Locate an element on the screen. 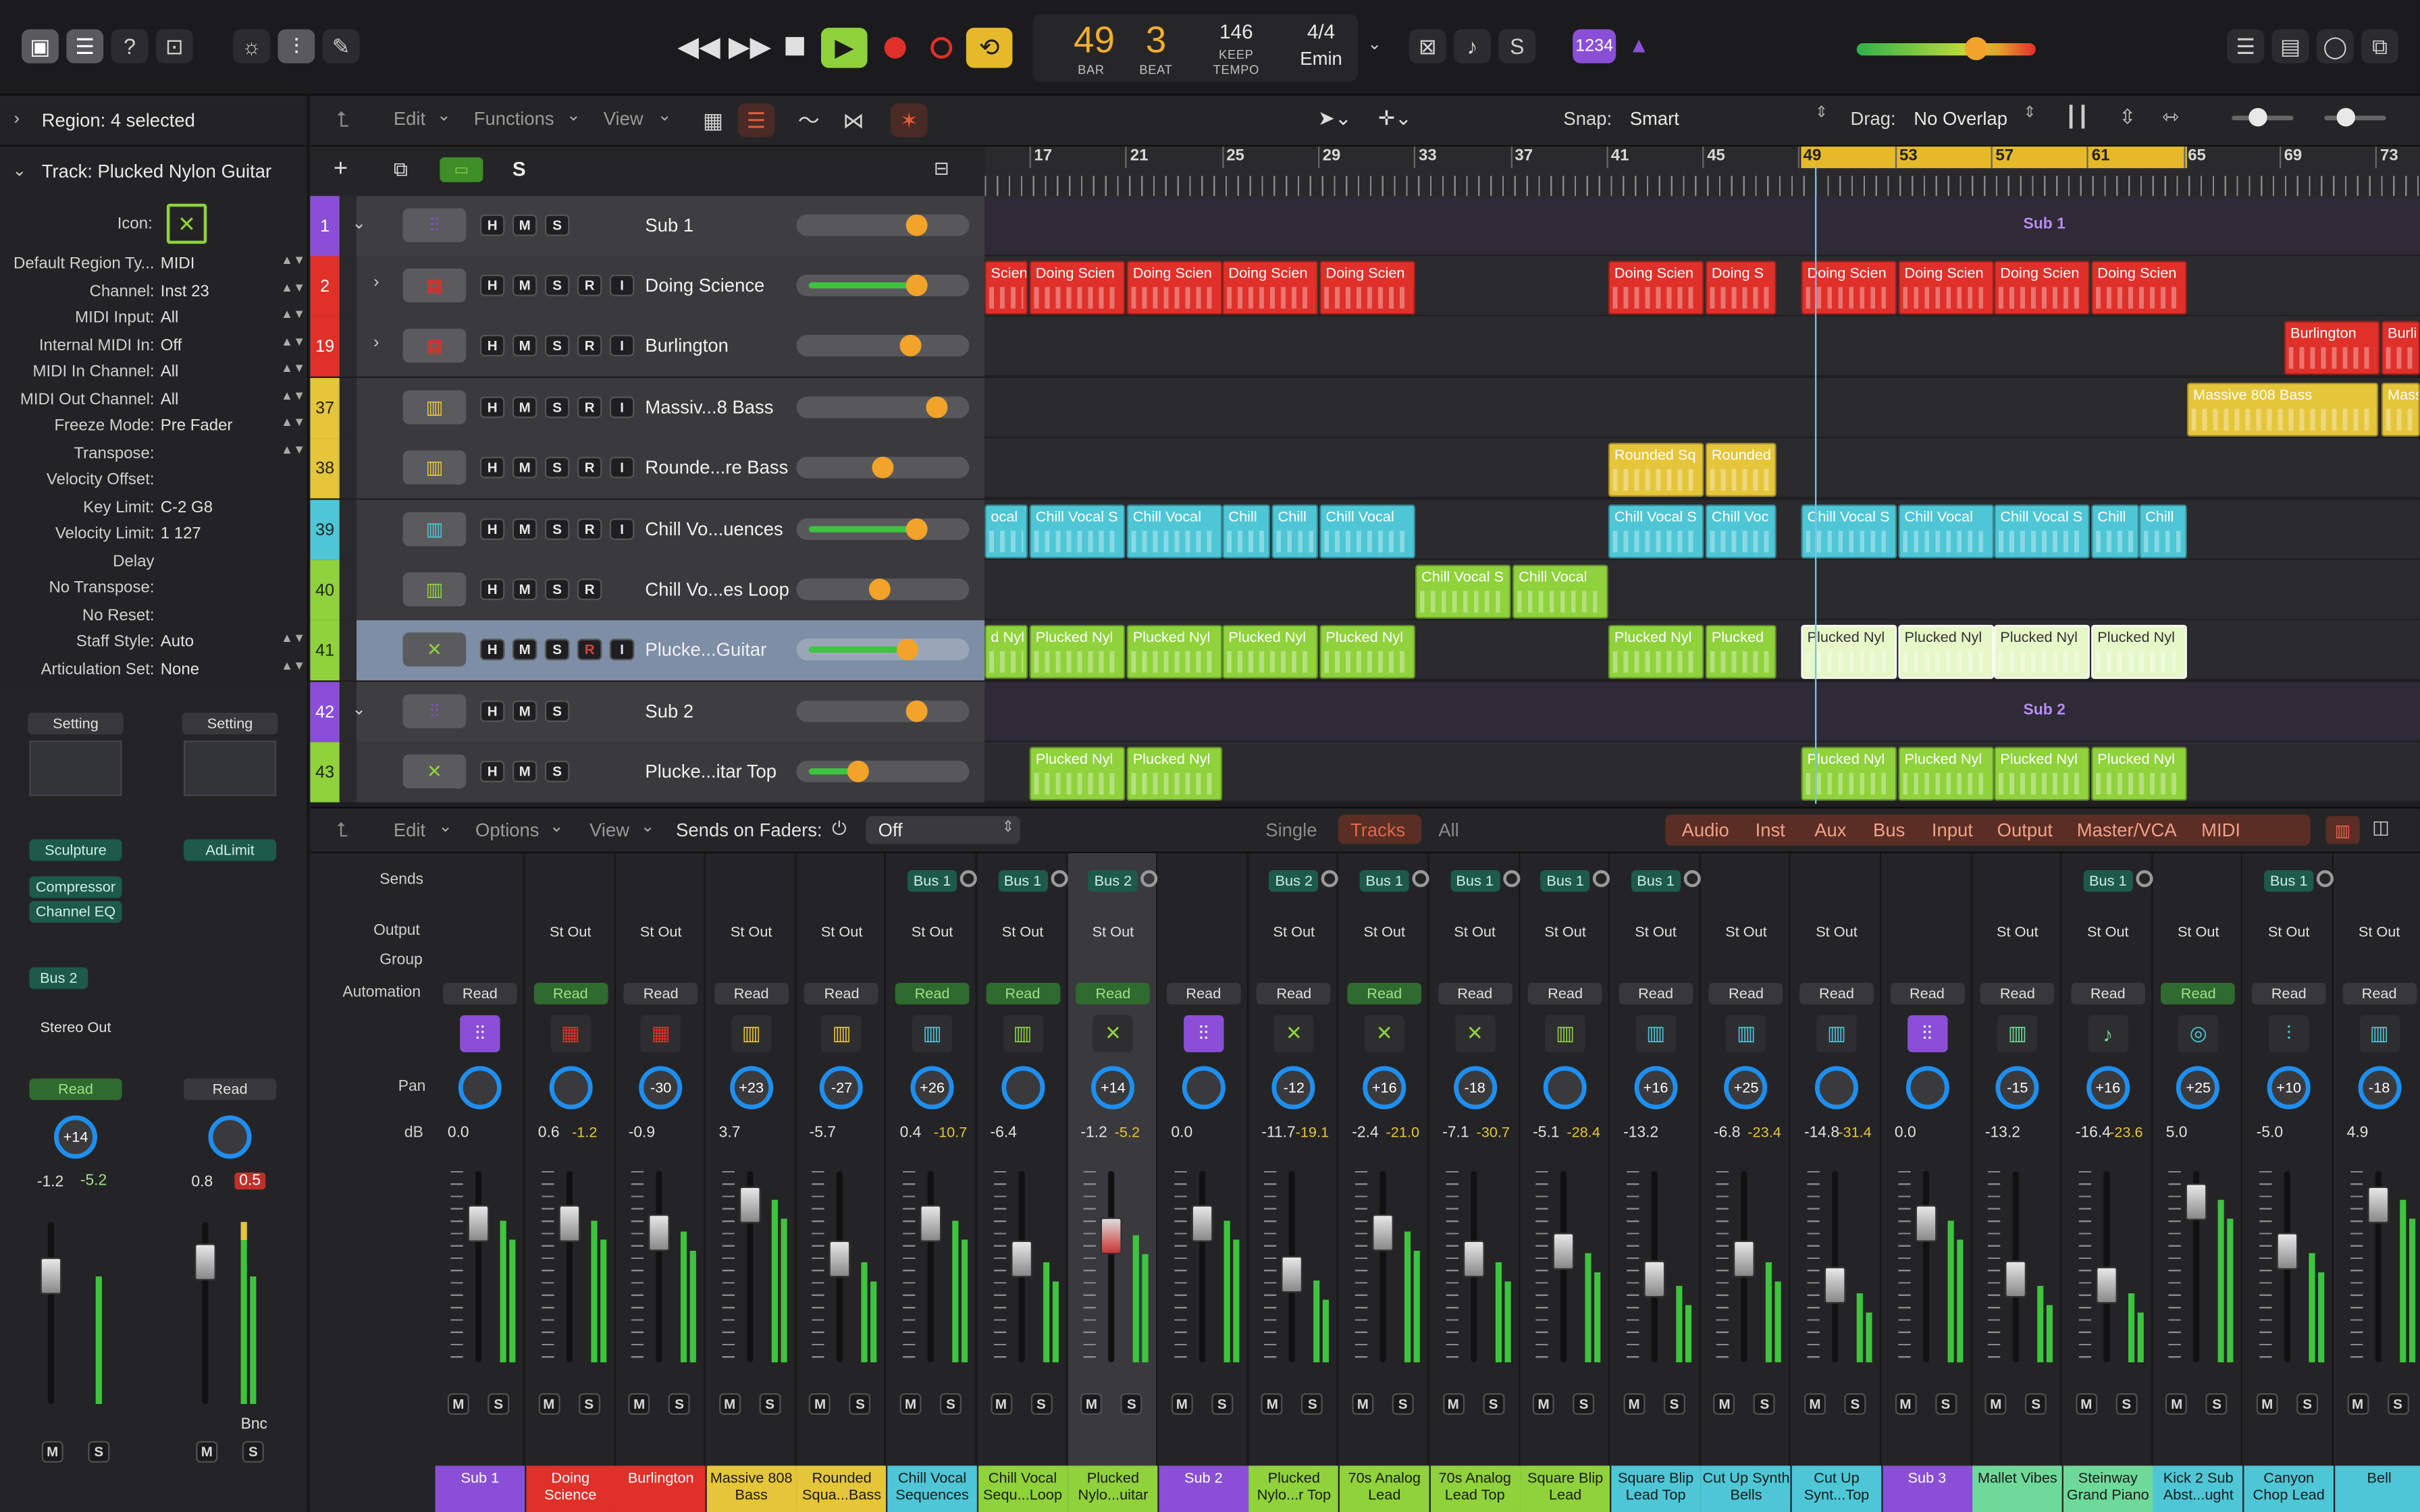  channel-name: Chill Vocal Sequences is located at coordinates (932, 1489).